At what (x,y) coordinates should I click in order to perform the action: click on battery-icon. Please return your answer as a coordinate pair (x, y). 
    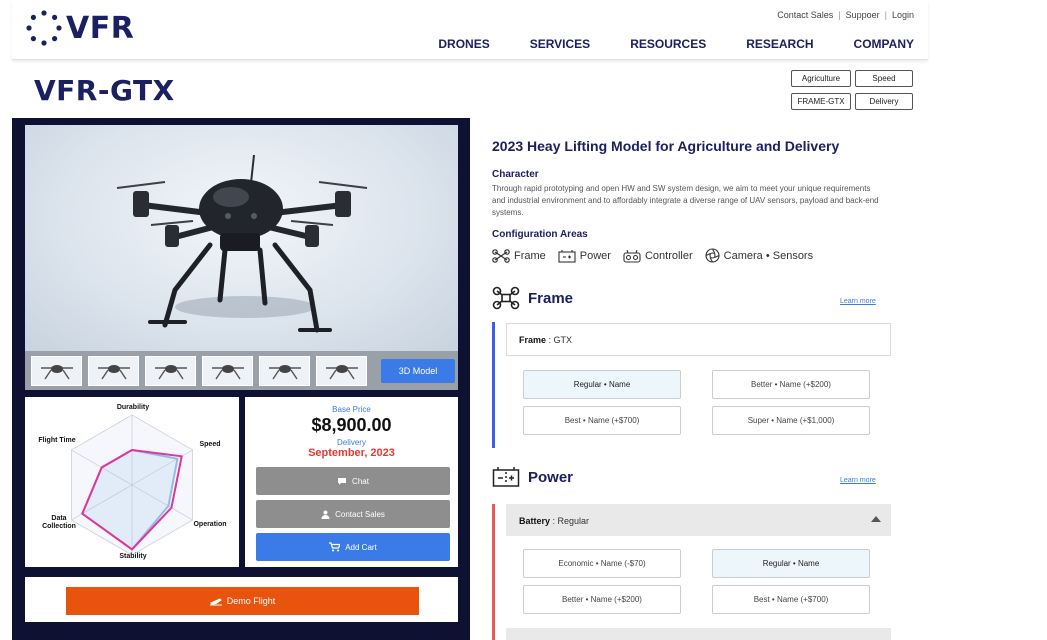
    Looking at the image, I should click on (567, 256).